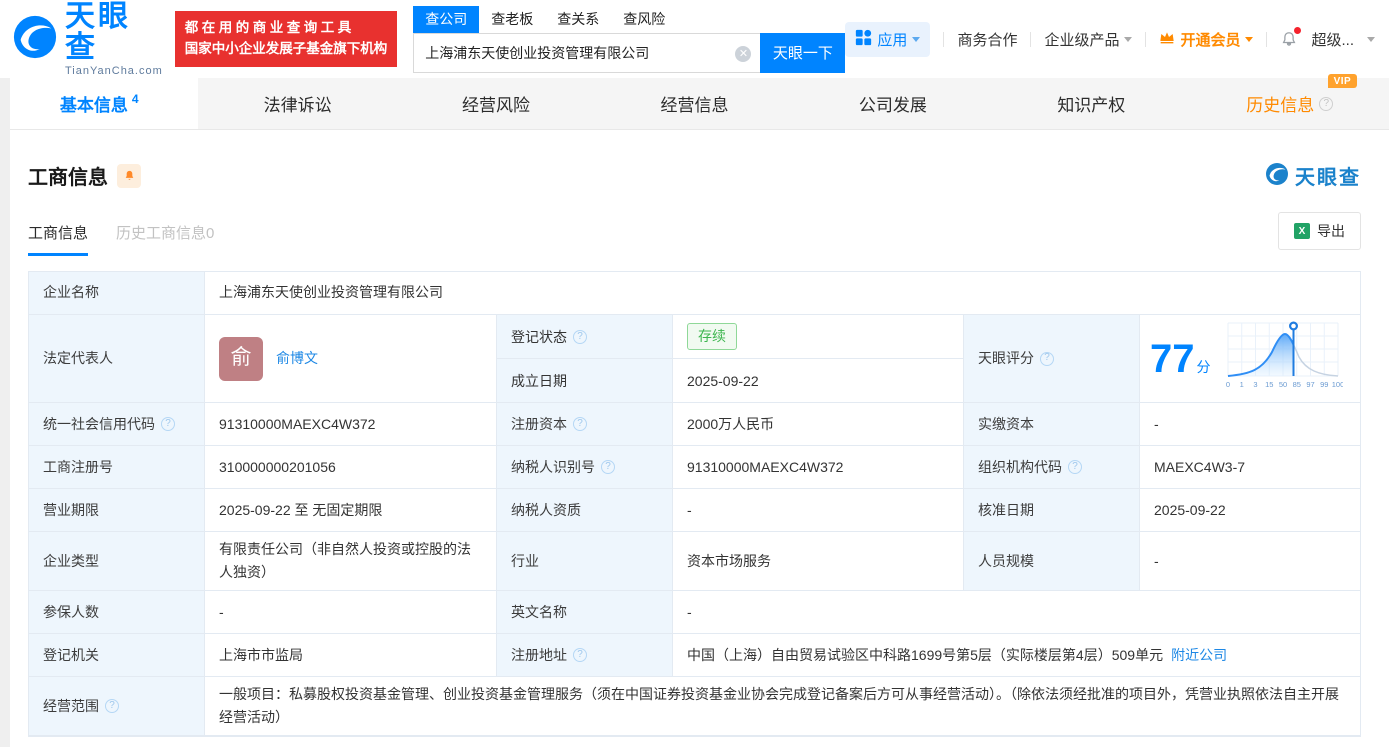 The image size is (1389, 747). What do you see at coordinates (297, 358) in the screenshot?
I see `legal-rep-link: 俞博文` at bounding box center [297, 358].